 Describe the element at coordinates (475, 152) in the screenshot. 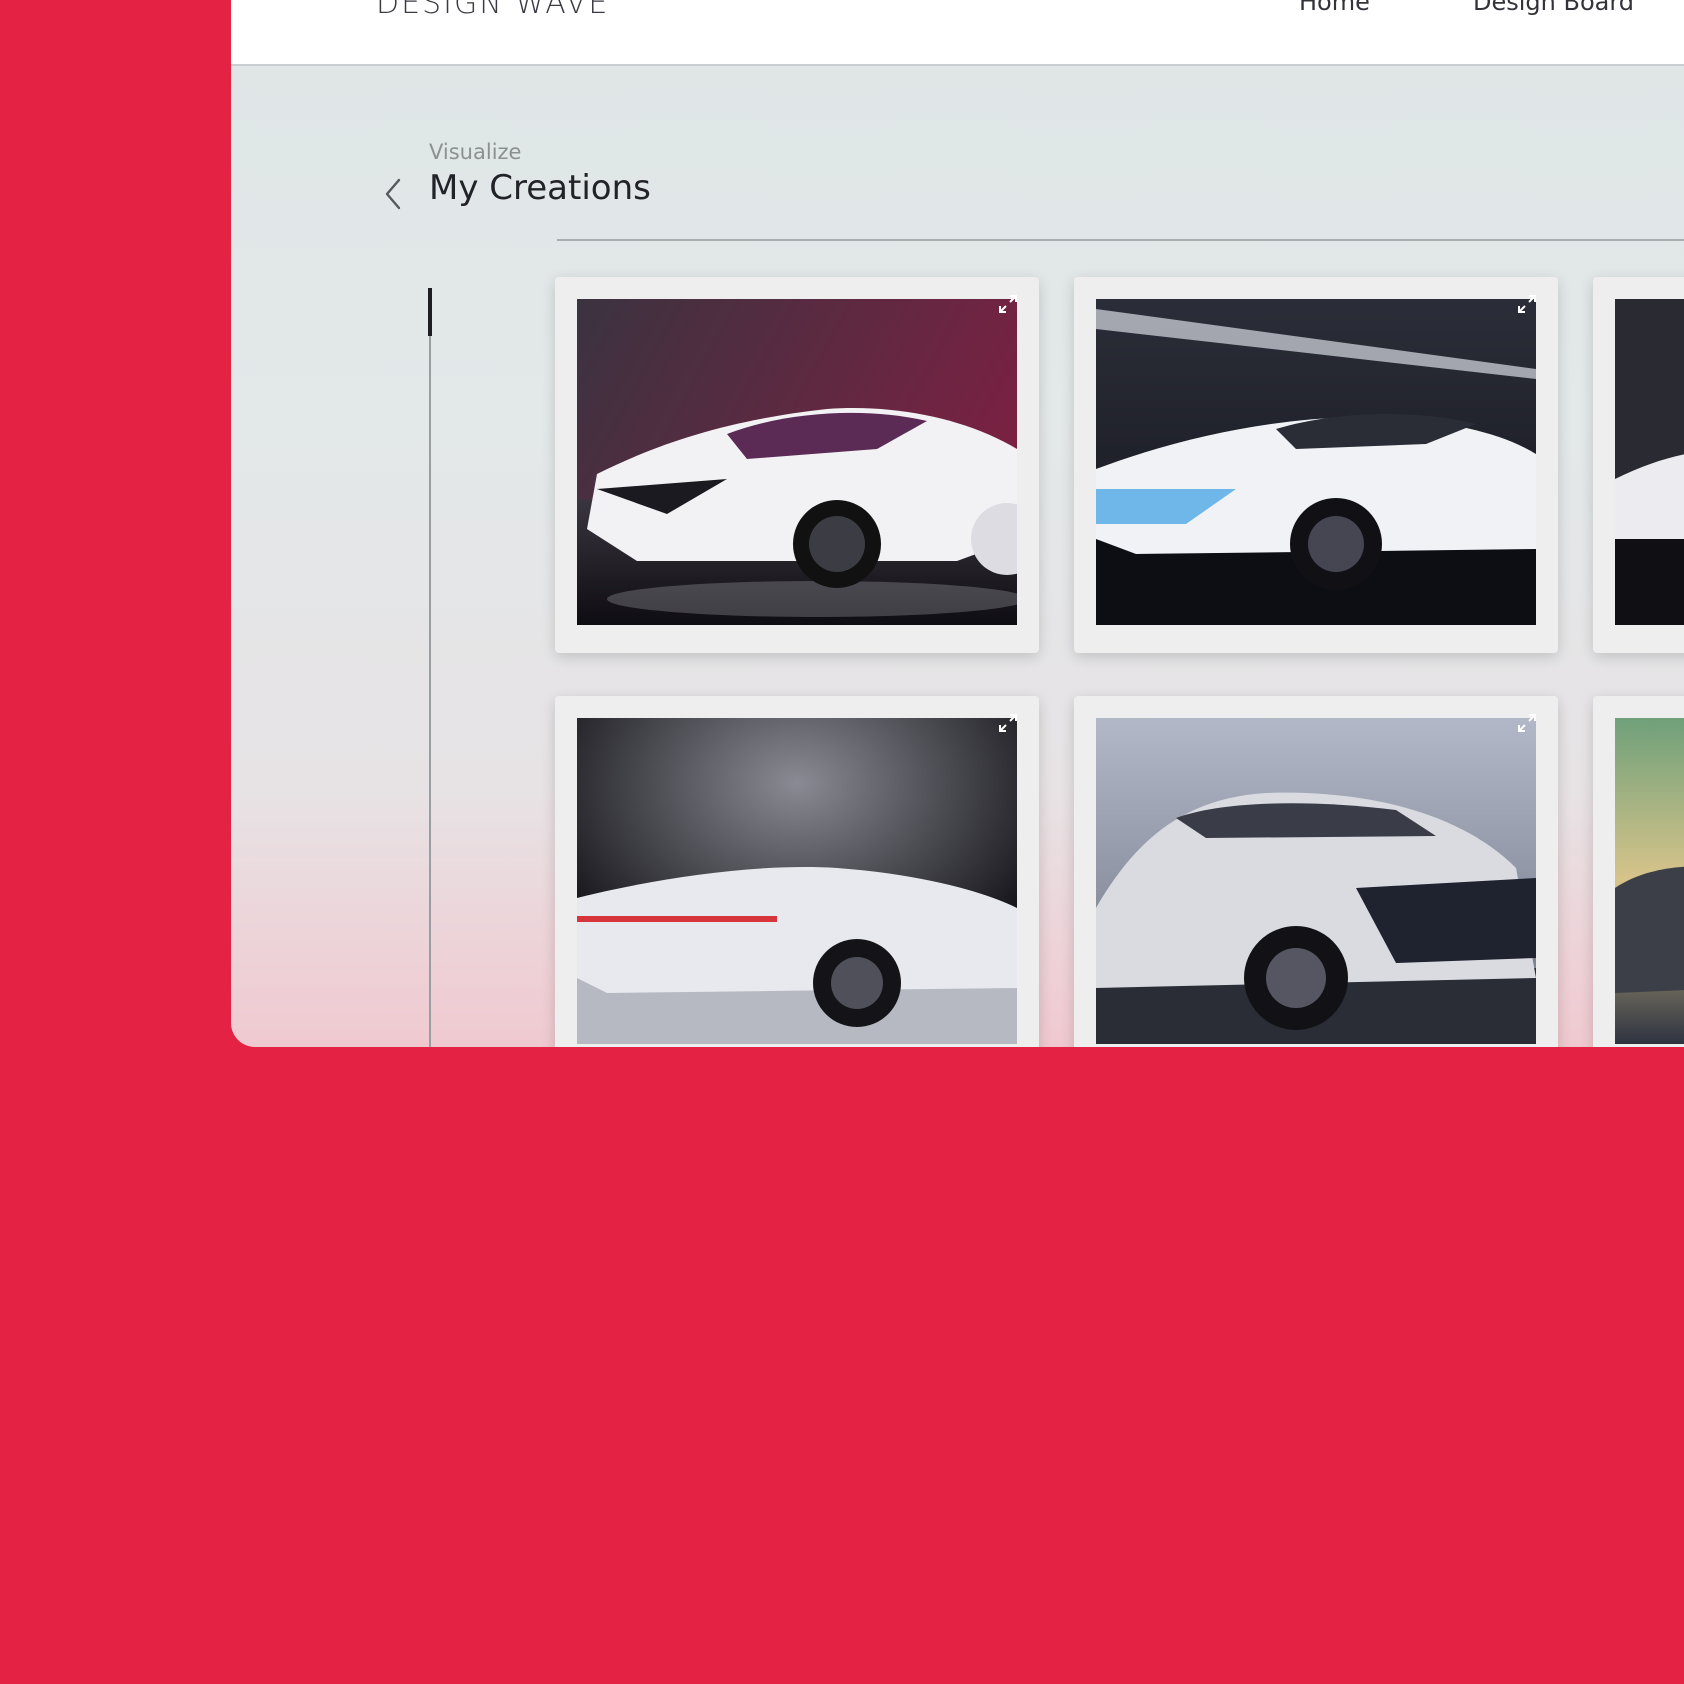

I see `breadcrumb: Visualize` at that location.